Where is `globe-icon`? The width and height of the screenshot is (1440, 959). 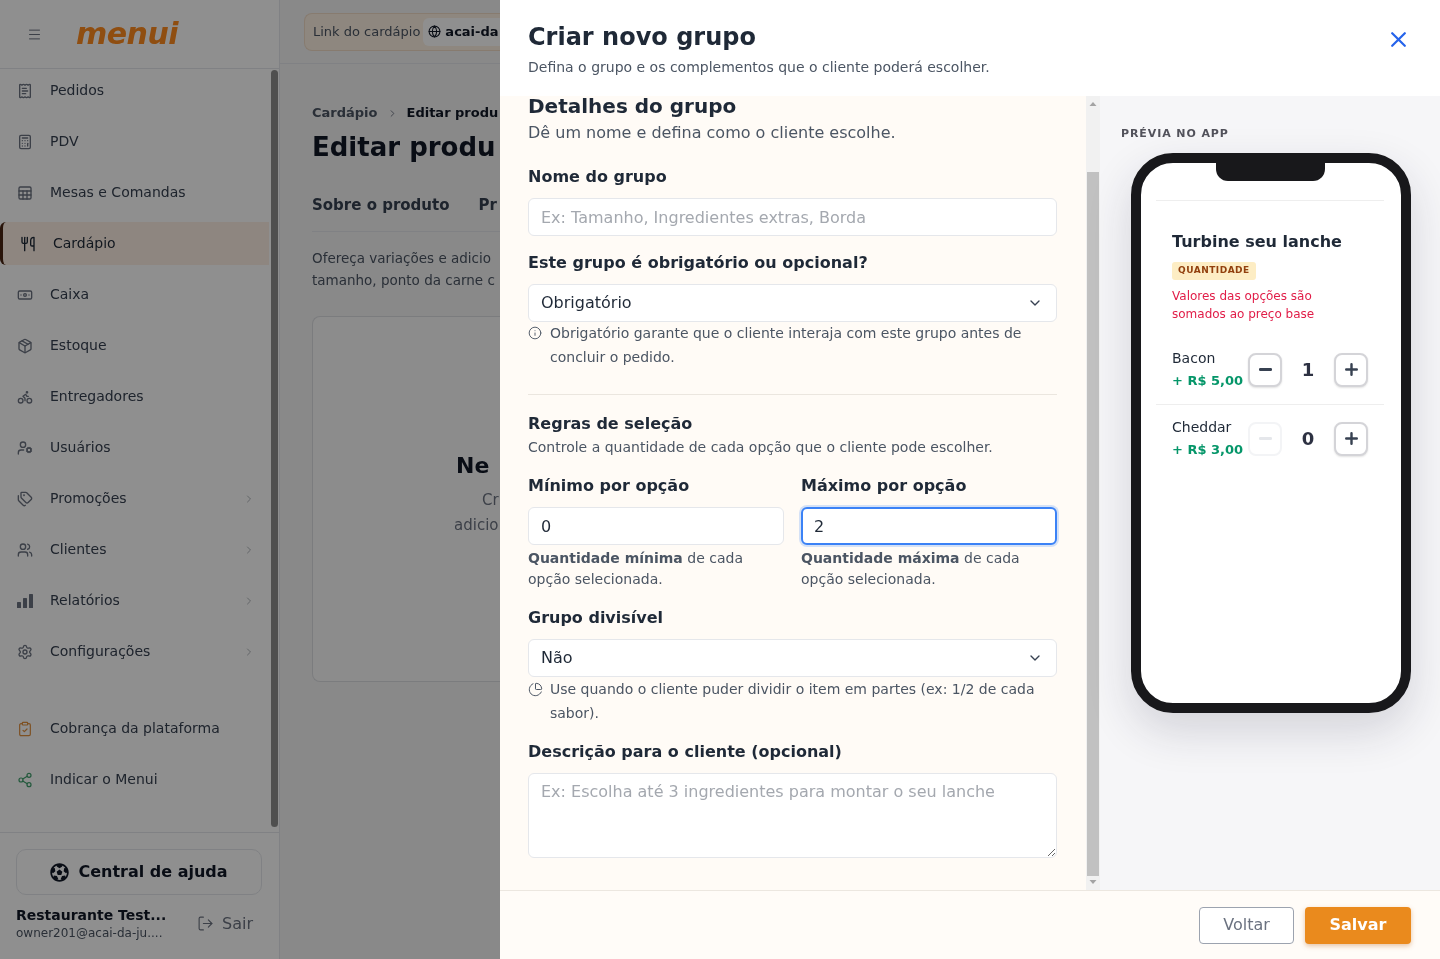
globe-icon is located at coordinates (435, 31).